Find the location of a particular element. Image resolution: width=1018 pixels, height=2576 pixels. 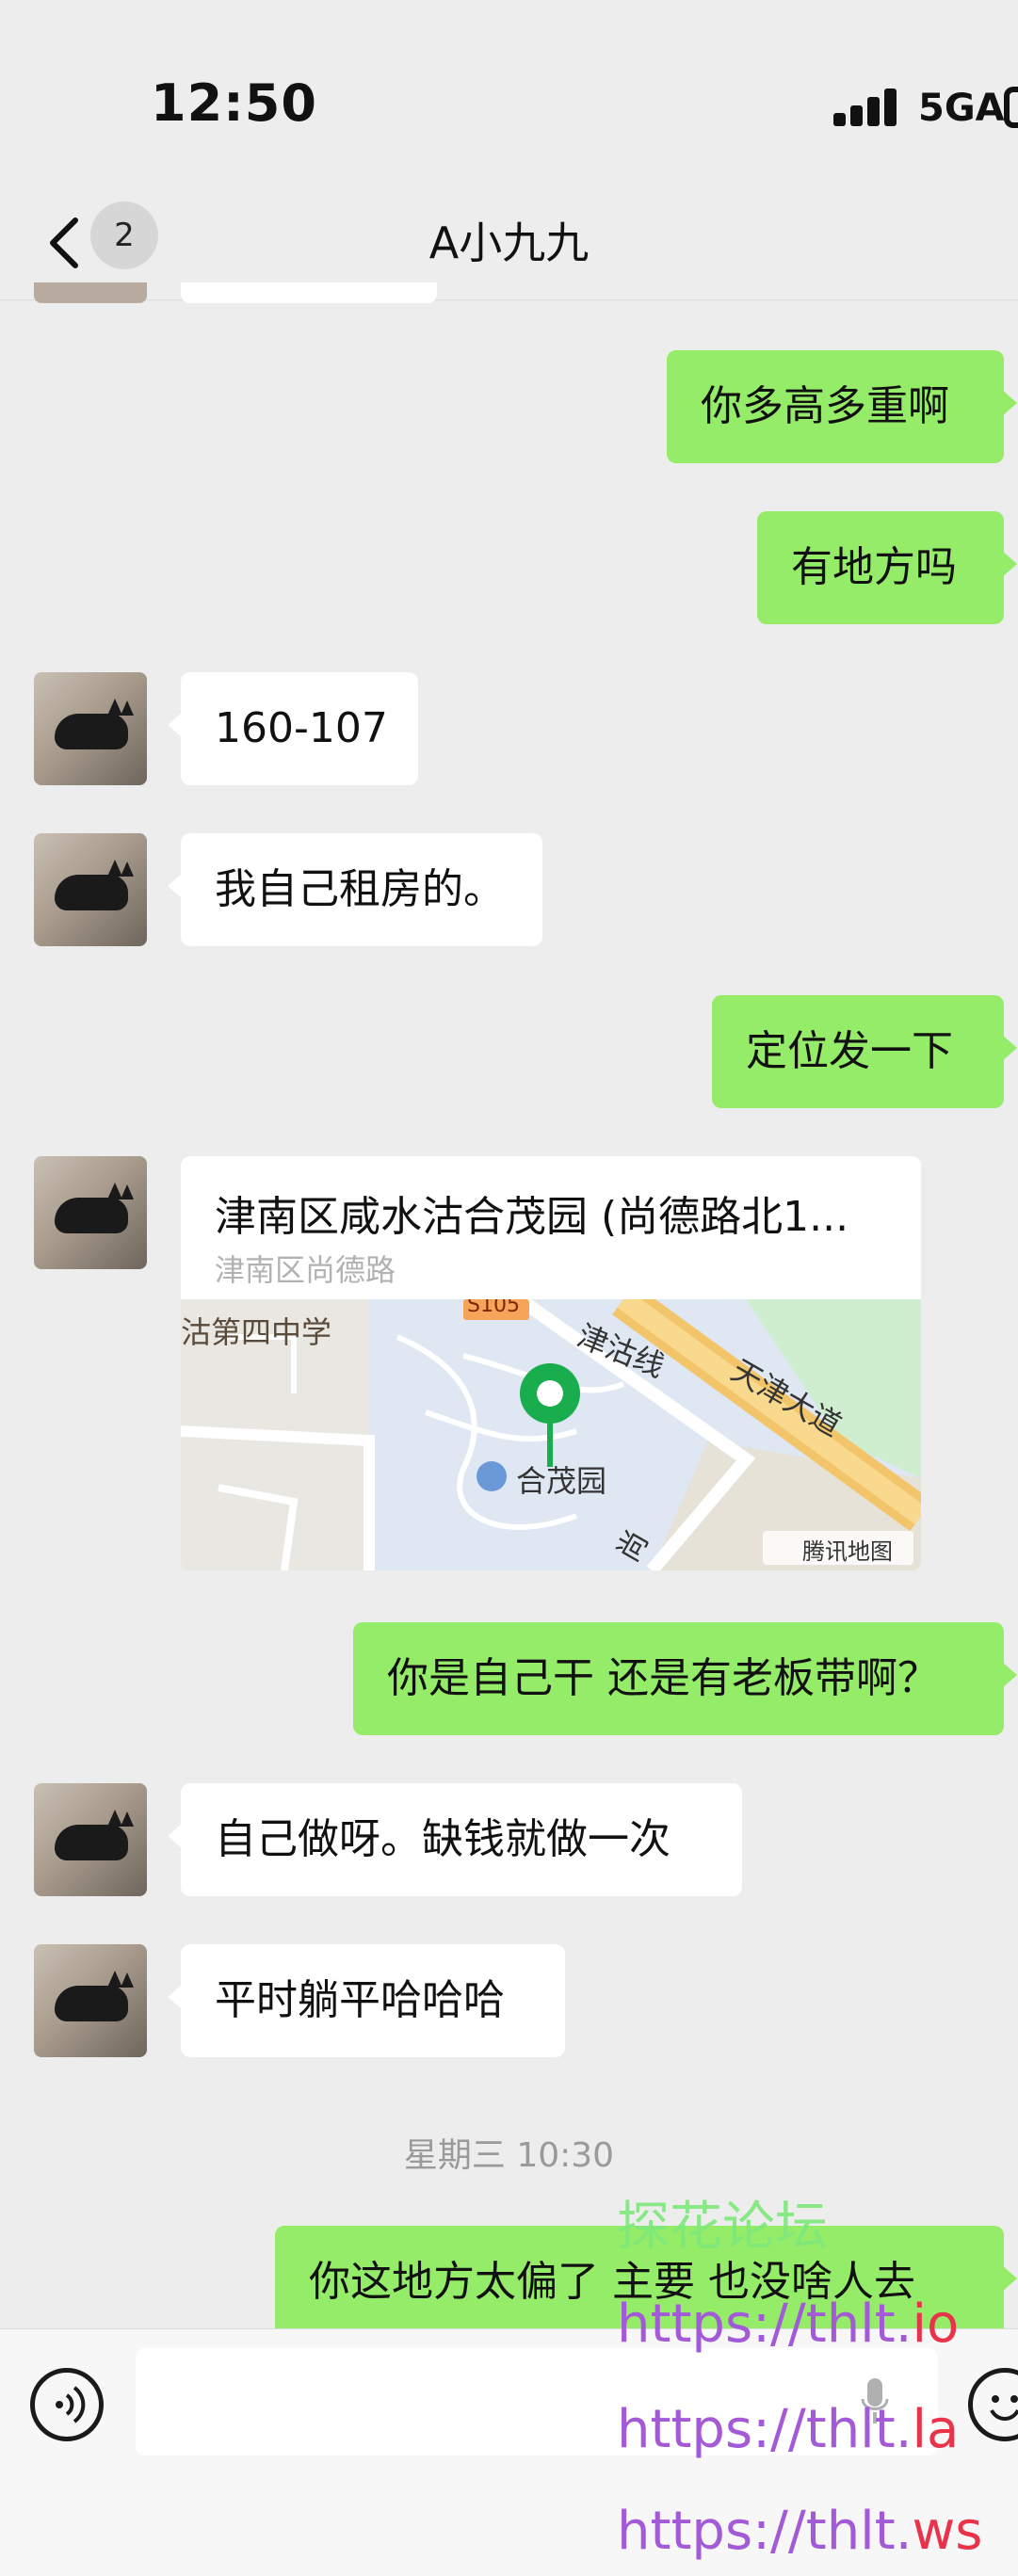

message-bubble-outgoing: 定位发一下 is located at coordinates (864, 1051).